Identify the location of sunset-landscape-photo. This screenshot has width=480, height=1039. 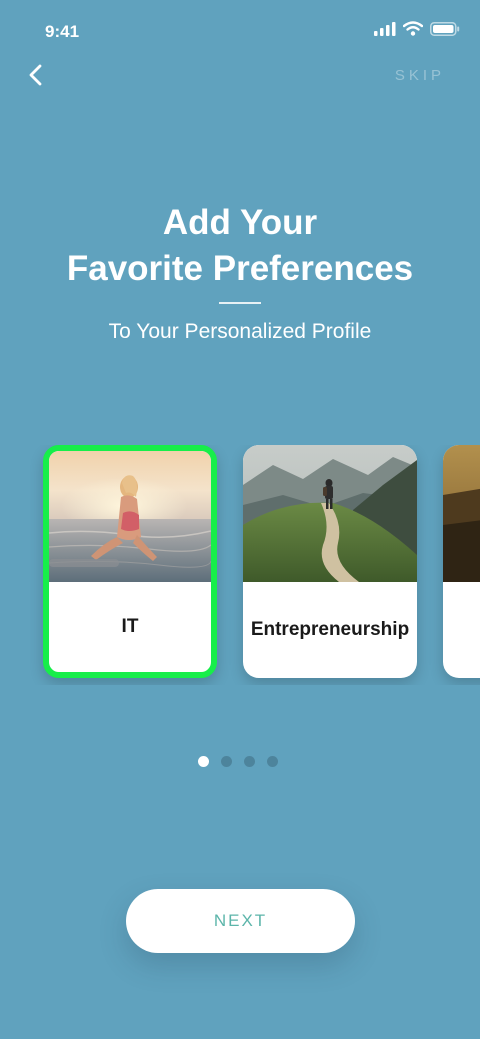
(461, 513).